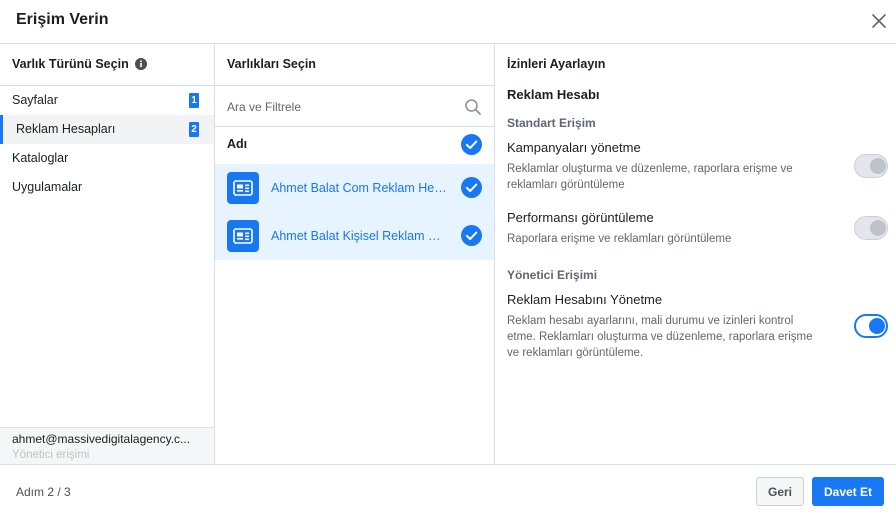 The image size is (896, 514). What do you see at coordinates (194, 100) in the screenshot?
I see `selected-count-badge: 1` at bounding box center [194, 100].